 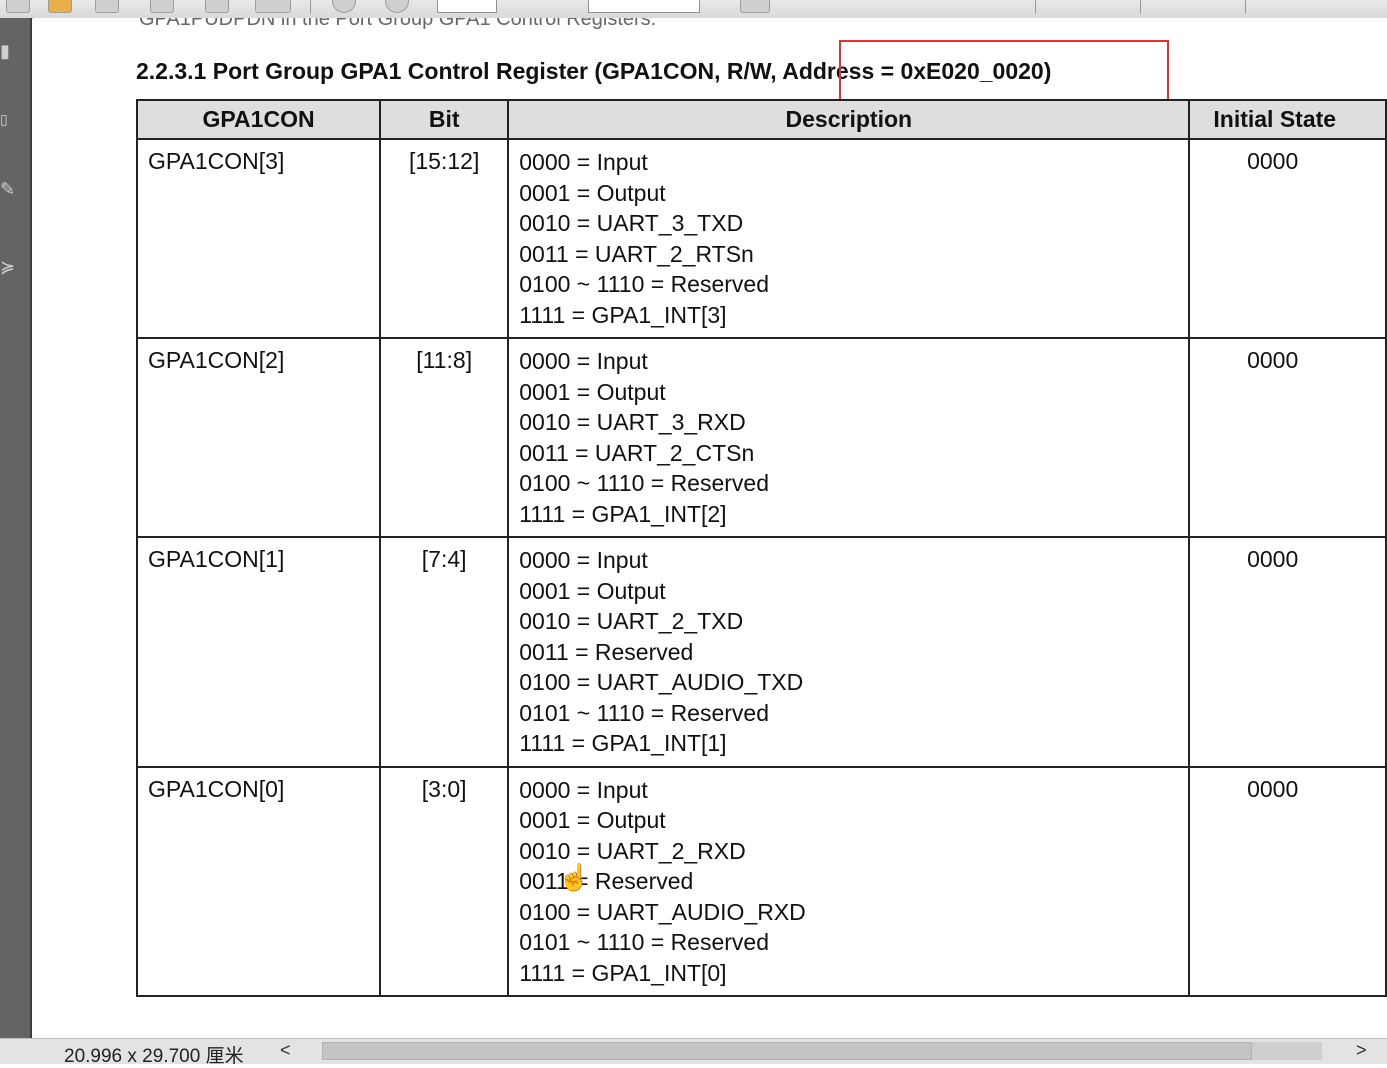 What do you see at coordinates (7, 119) in the screenshot?
I see `bookmarks-panel-icon: ▯` at bounding box center [7, 119].